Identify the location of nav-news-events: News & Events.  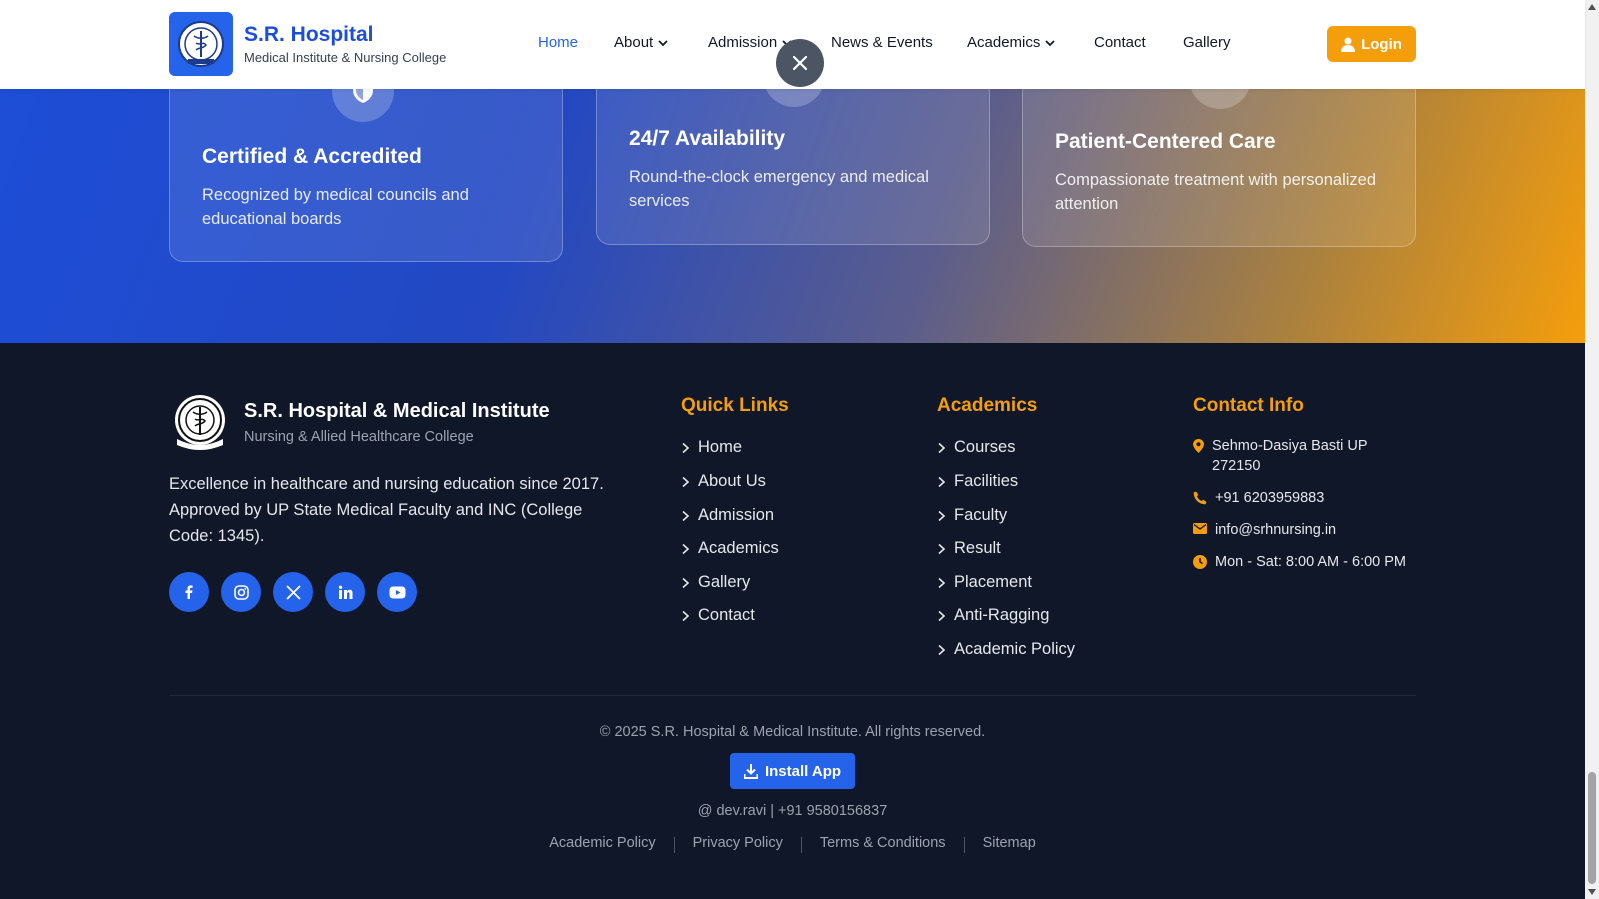
(882, 42).